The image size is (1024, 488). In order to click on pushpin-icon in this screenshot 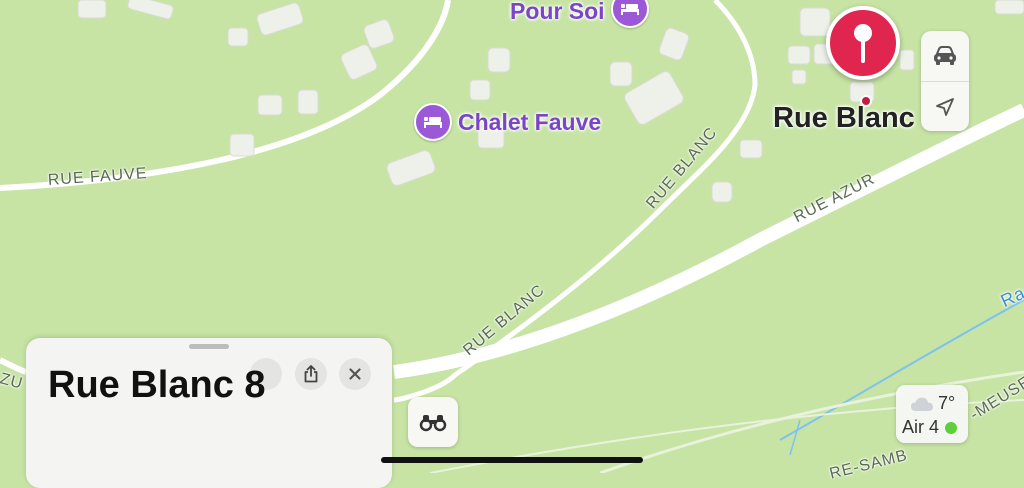, I will do `click(863, 43)`.